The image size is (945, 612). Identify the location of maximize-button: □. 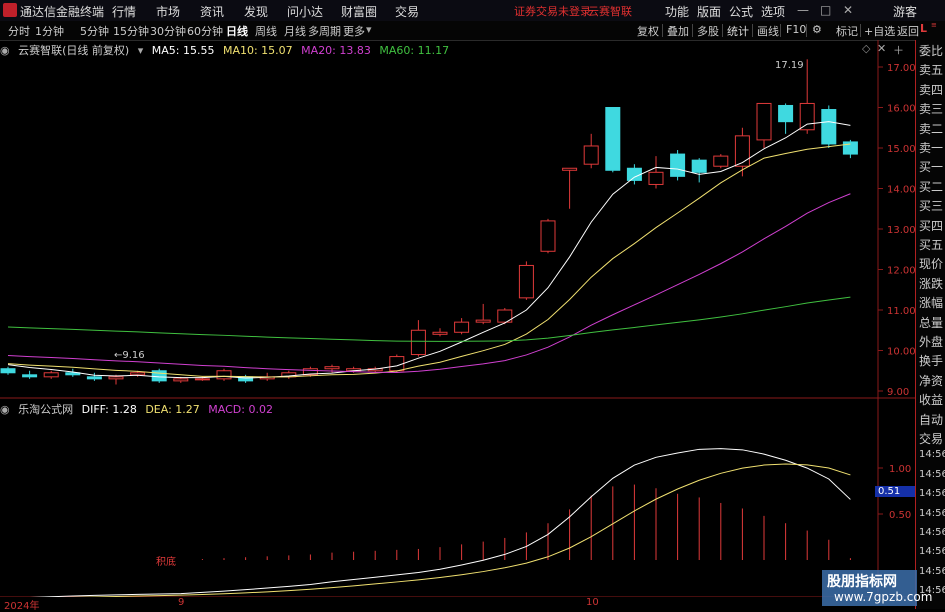
(825, 10).